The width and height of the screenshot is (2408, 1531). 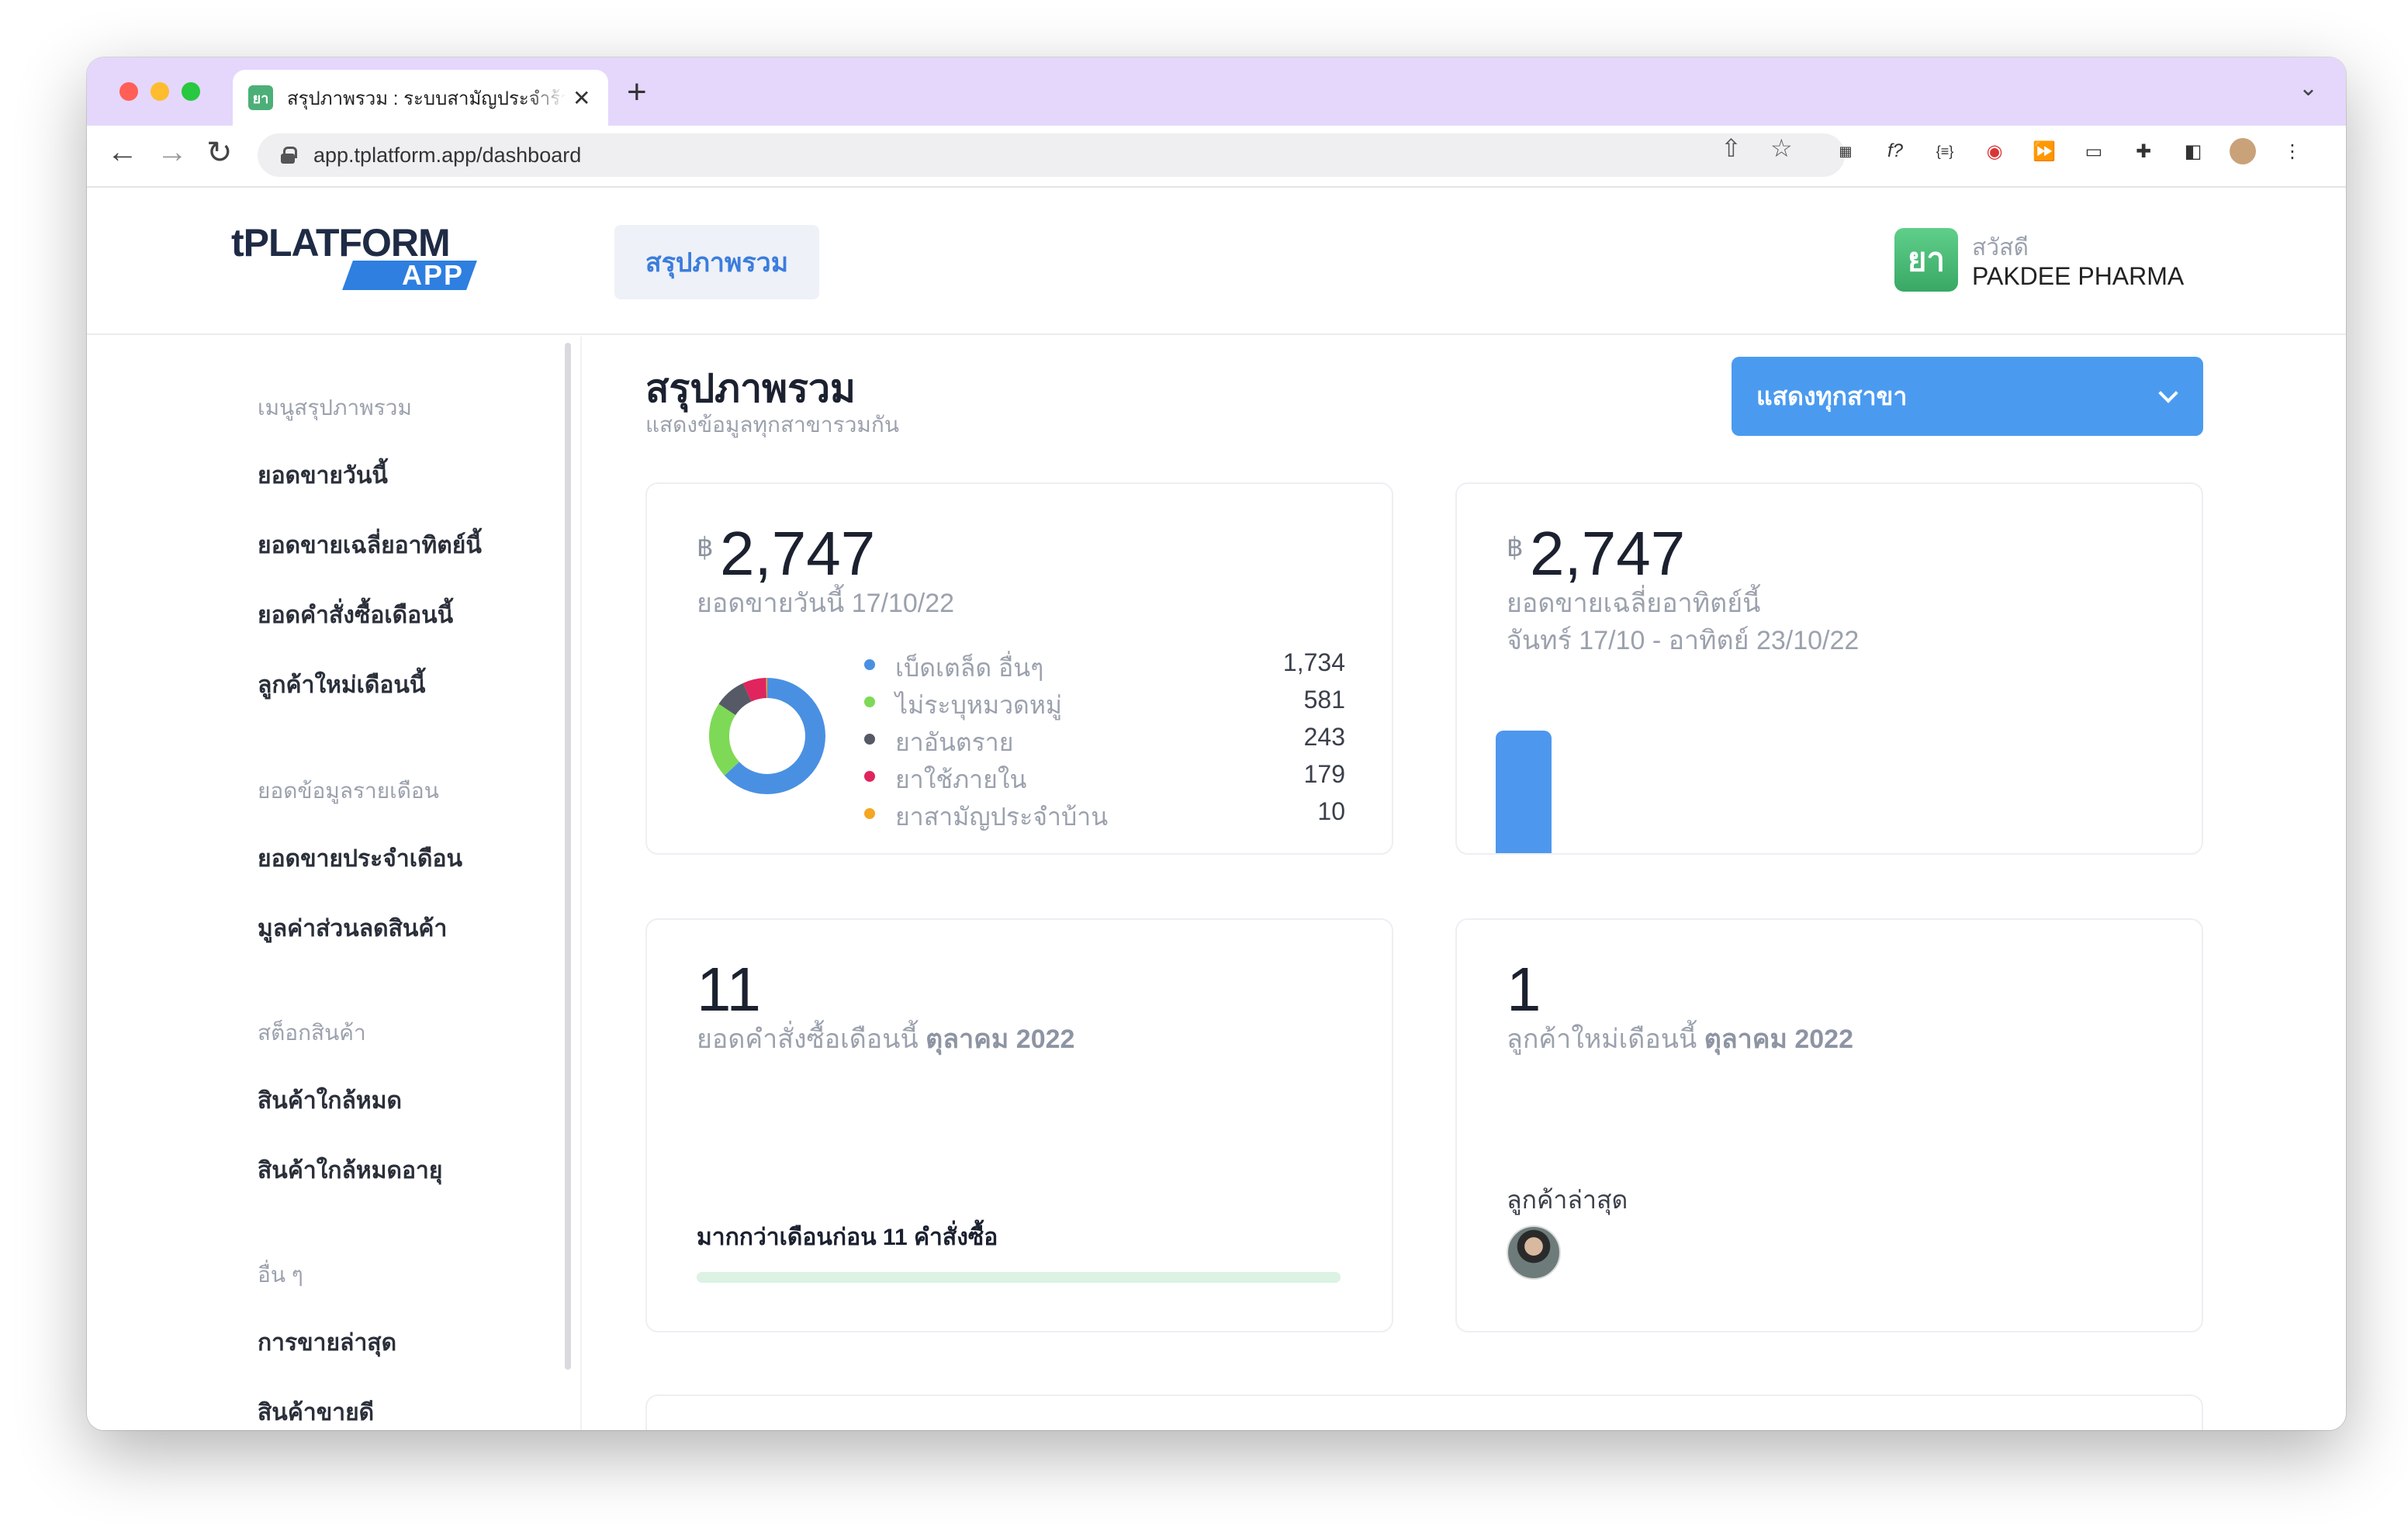 I want to click on greeting-text: สวัสดี, so click(x=2000, y=248).